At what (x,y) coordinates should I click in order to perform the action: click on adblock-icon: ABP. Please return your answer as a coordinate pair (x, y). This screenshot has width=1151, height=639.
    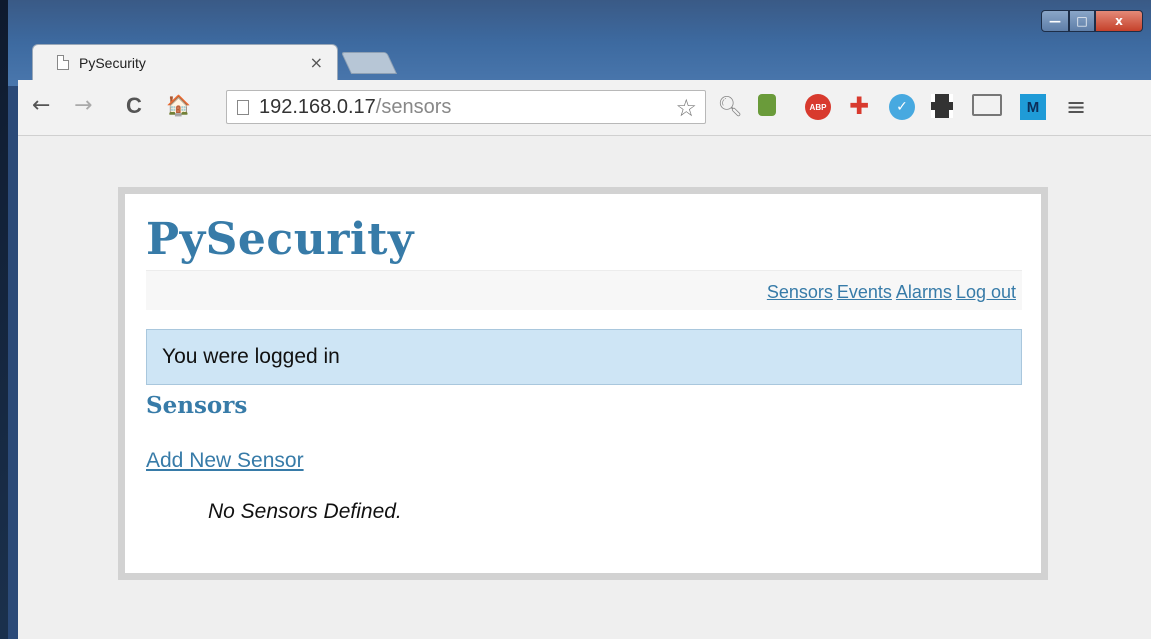
    Looking at the image, I should click on (818, 107).